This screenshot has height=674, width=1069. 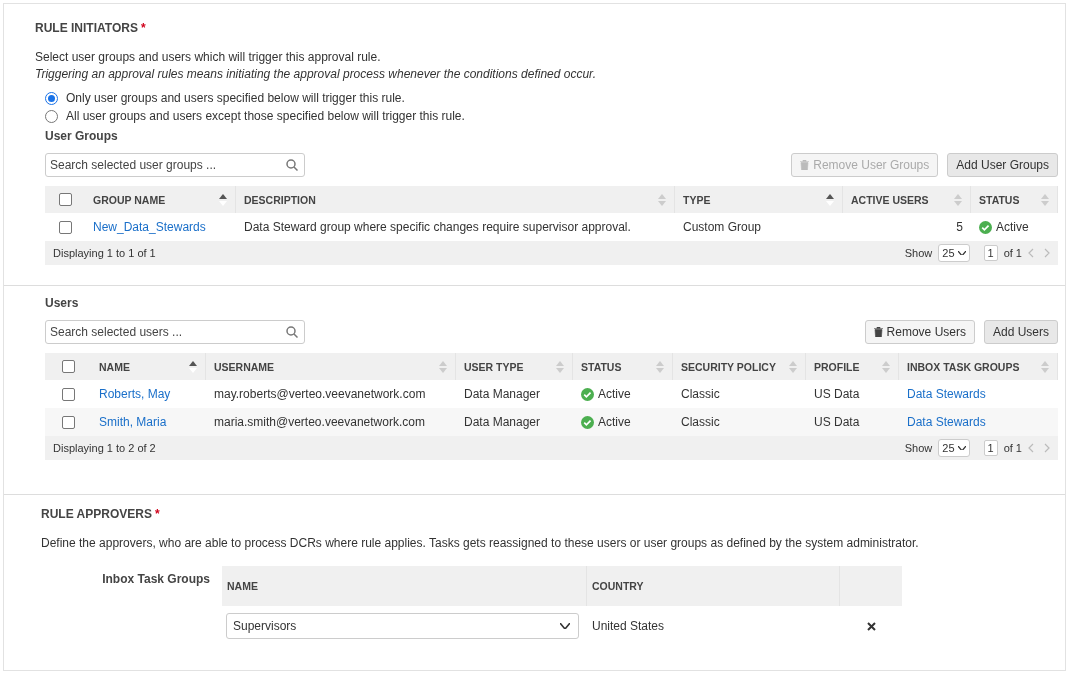 I want to click on column-header: SECURITY POLICY, so click(x=733, y=366).